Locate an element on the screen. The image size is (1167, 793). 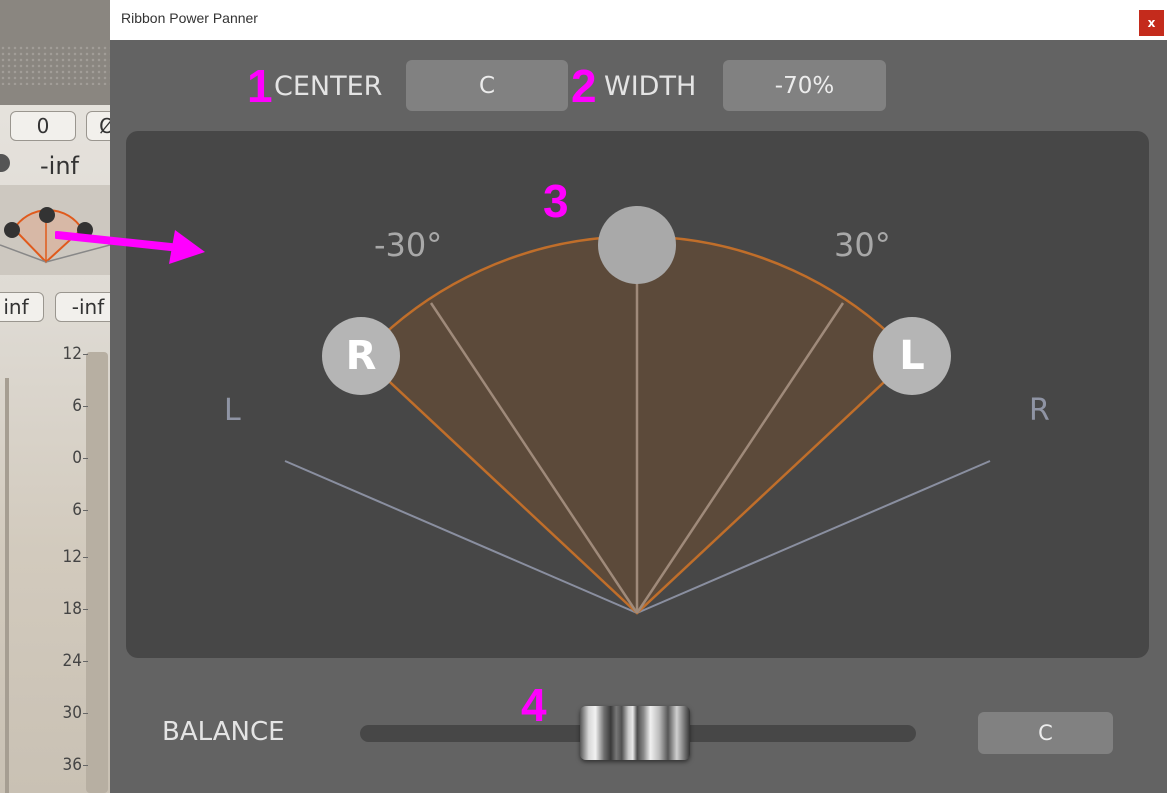
title-bar: Ribbon Power Panner x is located at coordinates (638, 20).